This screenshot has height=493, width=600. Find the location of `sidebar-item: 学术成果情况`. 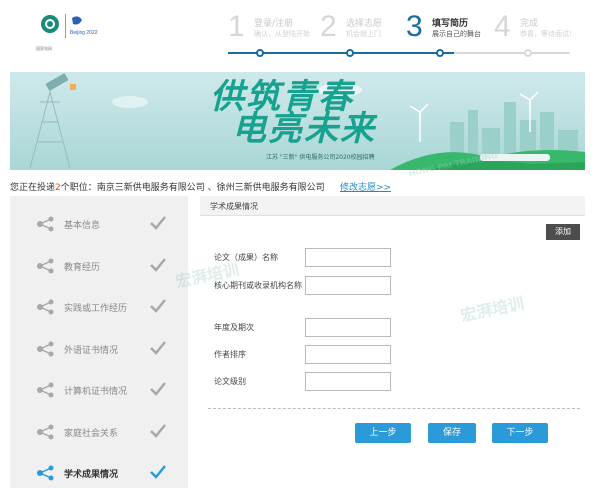

sidebar-item: 学术成果情况 is located at coordinates (99, 473).